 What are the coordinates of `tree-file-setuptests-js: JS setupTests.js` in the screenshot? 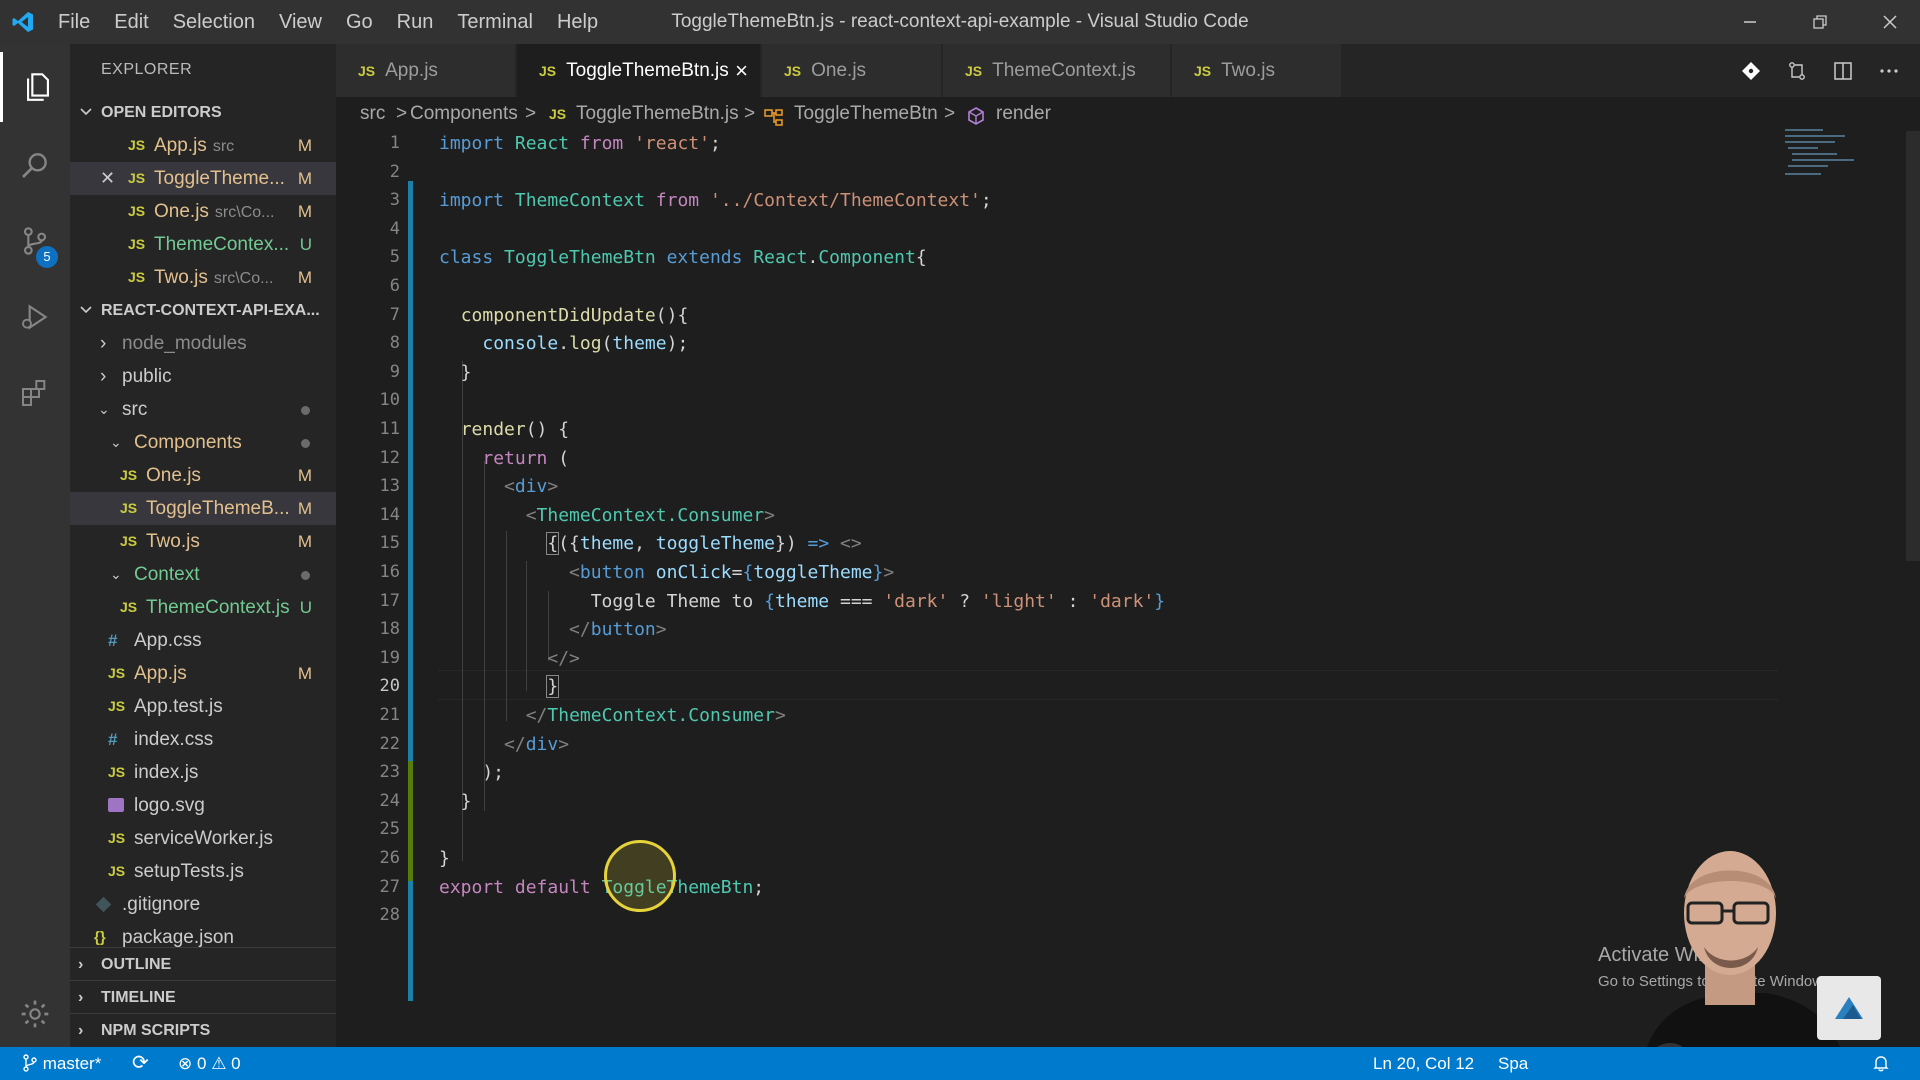 It's located at (203, 871).